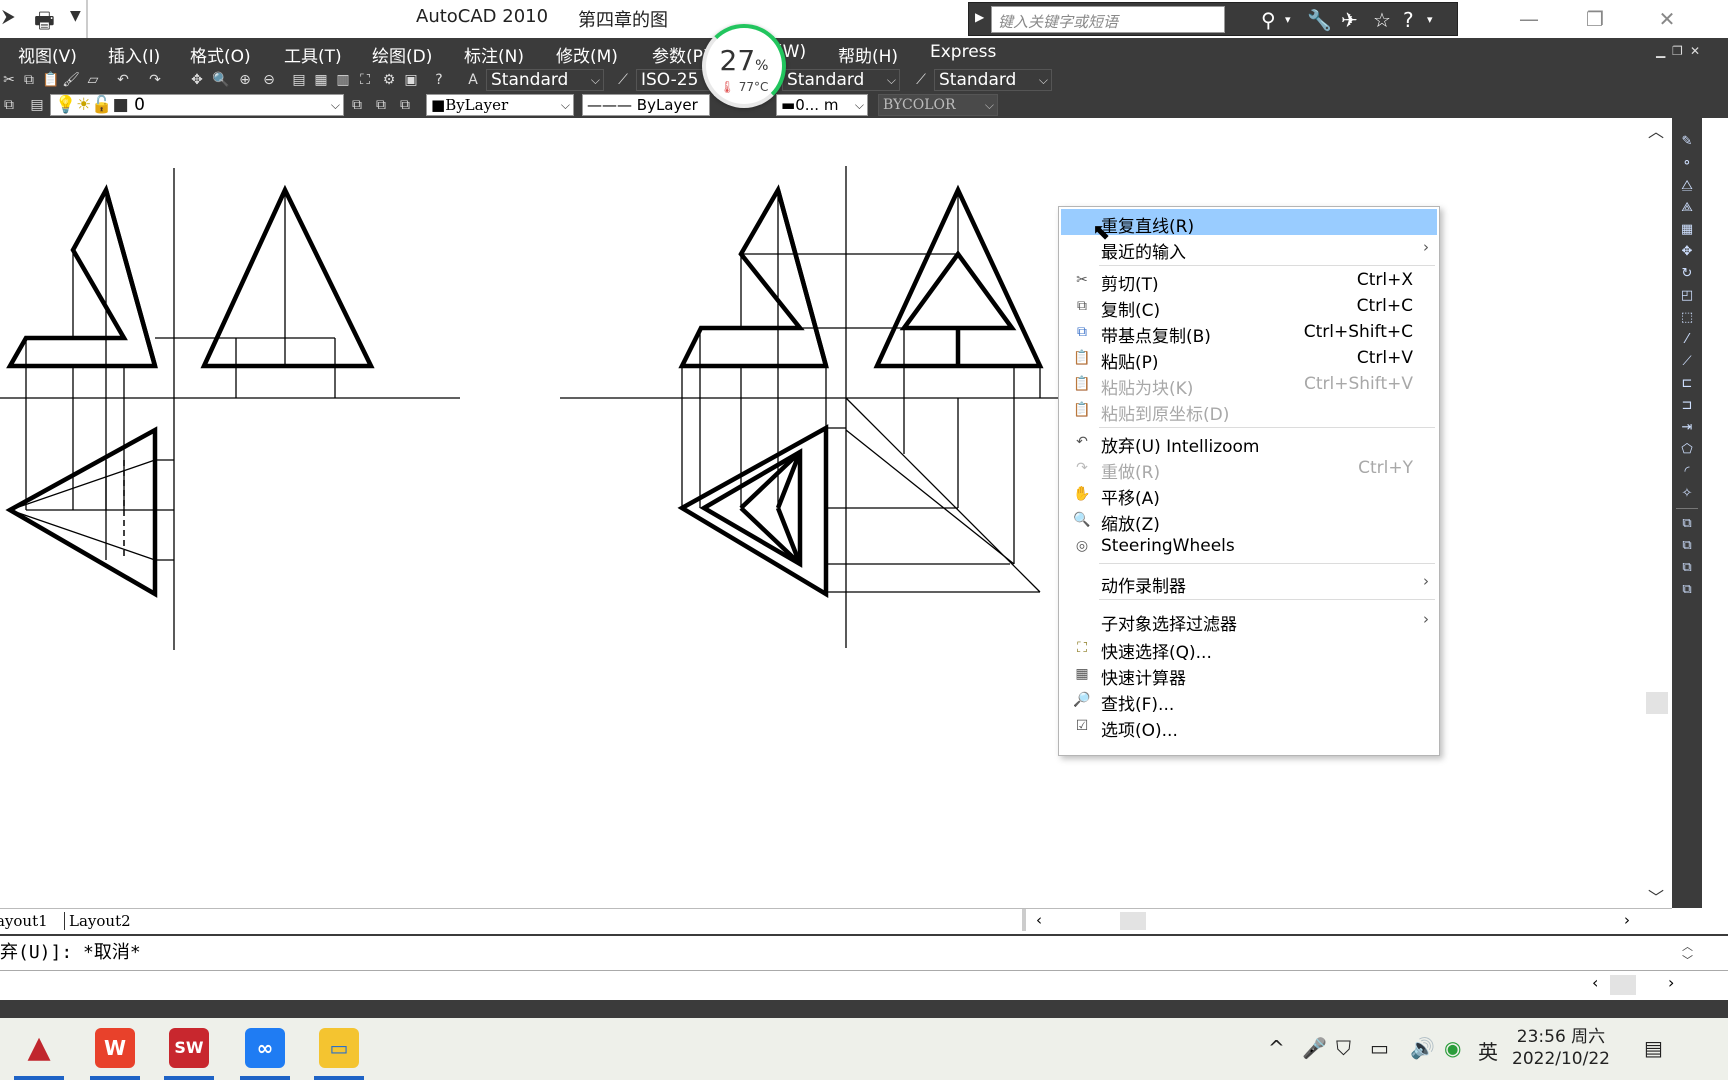 This screenshot has width=1728, height=1080. Describe the element at coordinates (29, 80) in the screenshot. I see `copy-tool-icon: ⧉` at that location.